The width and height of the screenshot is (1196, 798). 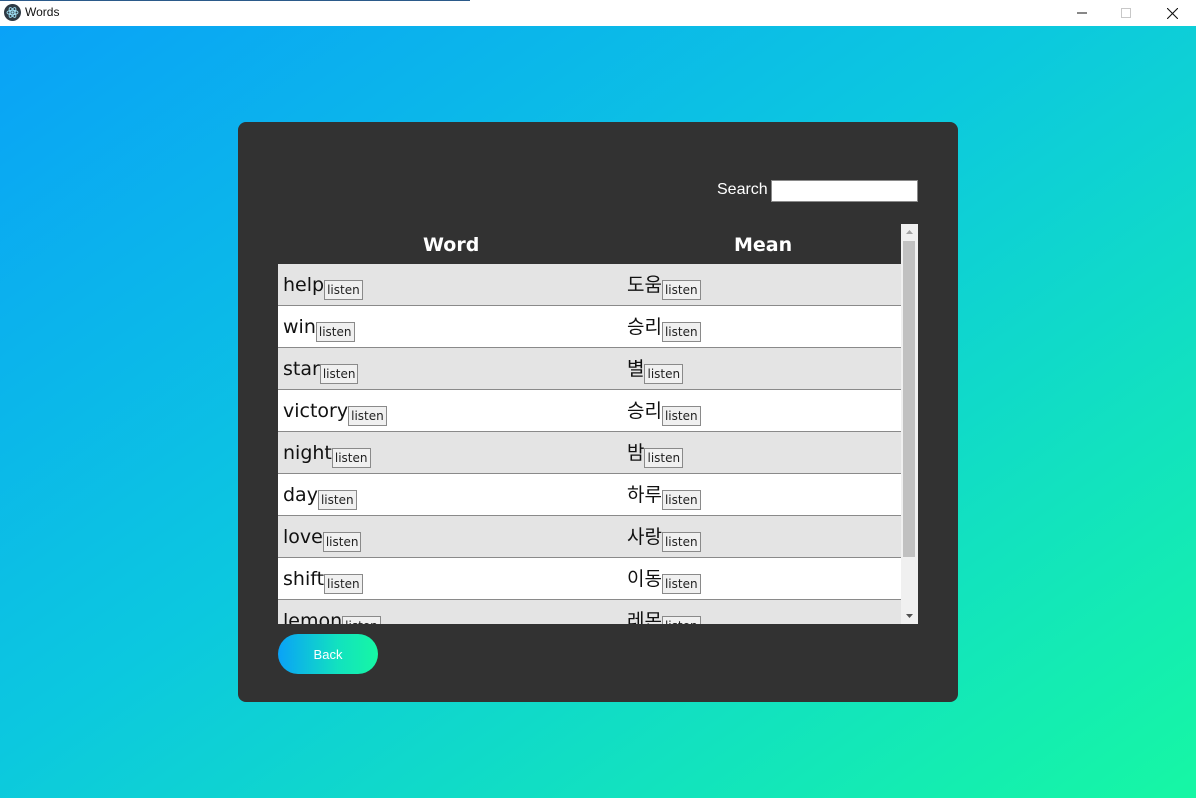 I want to click on table-row: night listen 밤 listen, so click(x=589, y=453).